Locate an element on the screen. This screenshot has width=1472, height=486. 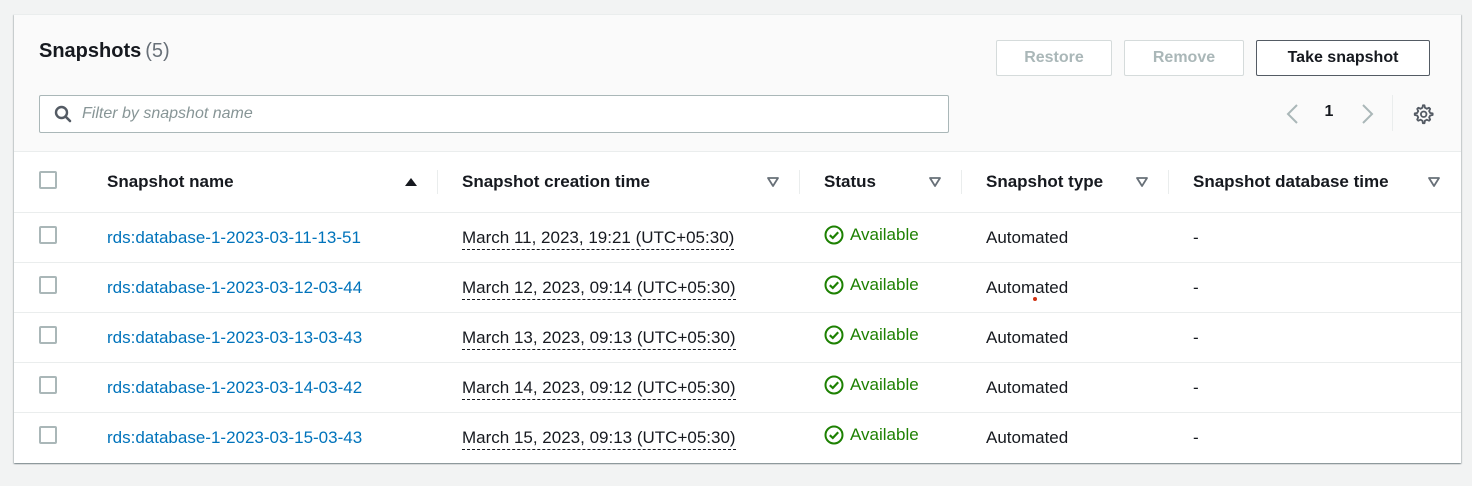
column-label: Snapshot type is located at coordinates (1045, 181).